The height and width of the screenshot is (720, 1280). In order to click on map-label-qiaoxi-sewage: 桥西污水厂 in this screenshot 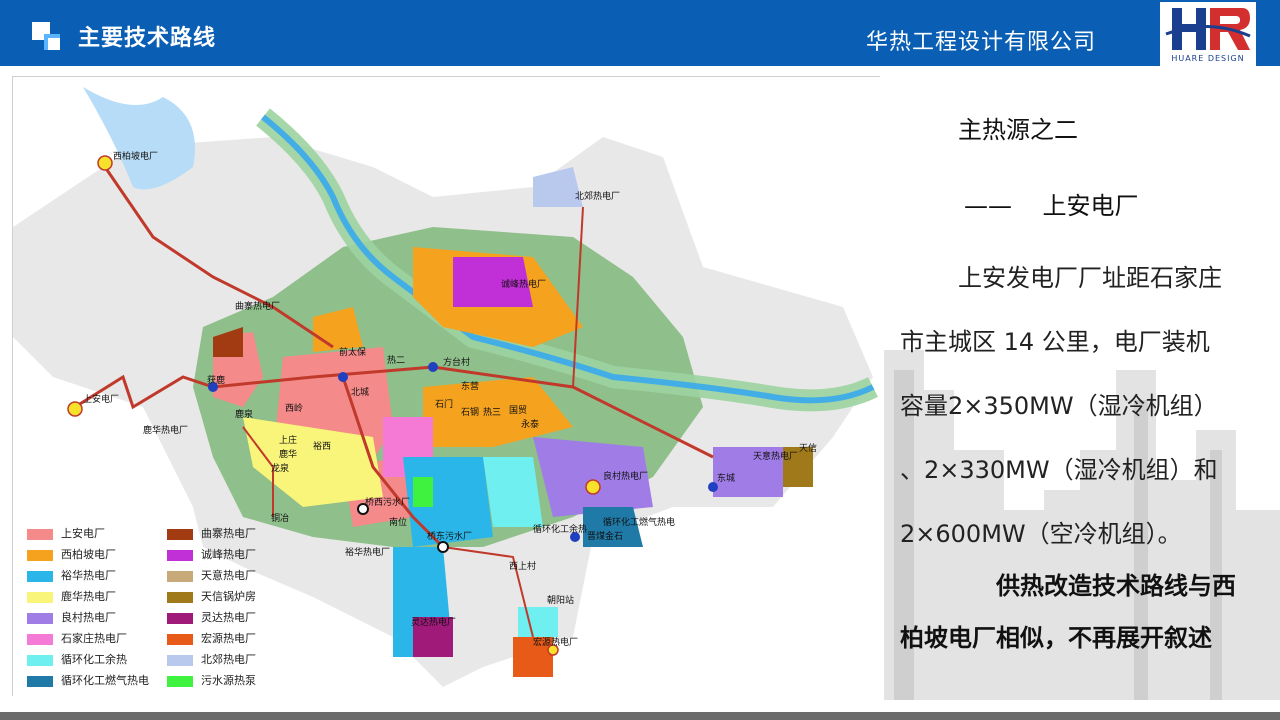, I will do `click(387, 502)`.